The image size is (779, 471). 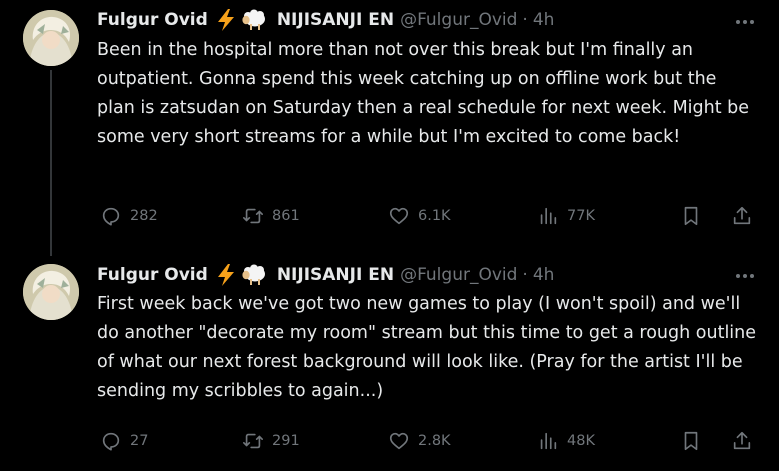 I want to click on like-count: 6.1K, so click(x=434, y=216).